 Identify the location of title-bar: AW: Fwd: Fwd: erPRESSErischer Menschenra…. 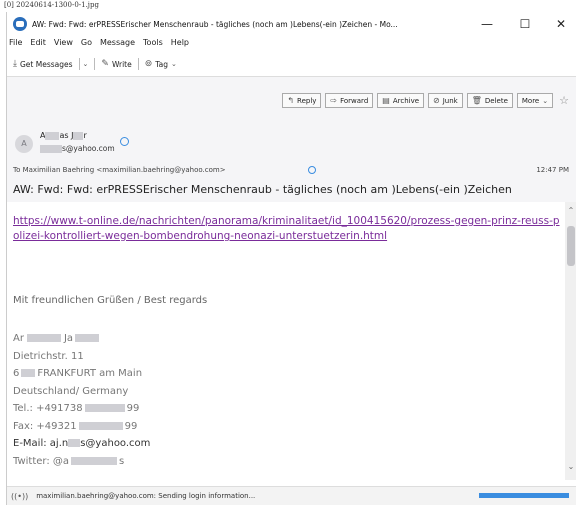
(291, 24).